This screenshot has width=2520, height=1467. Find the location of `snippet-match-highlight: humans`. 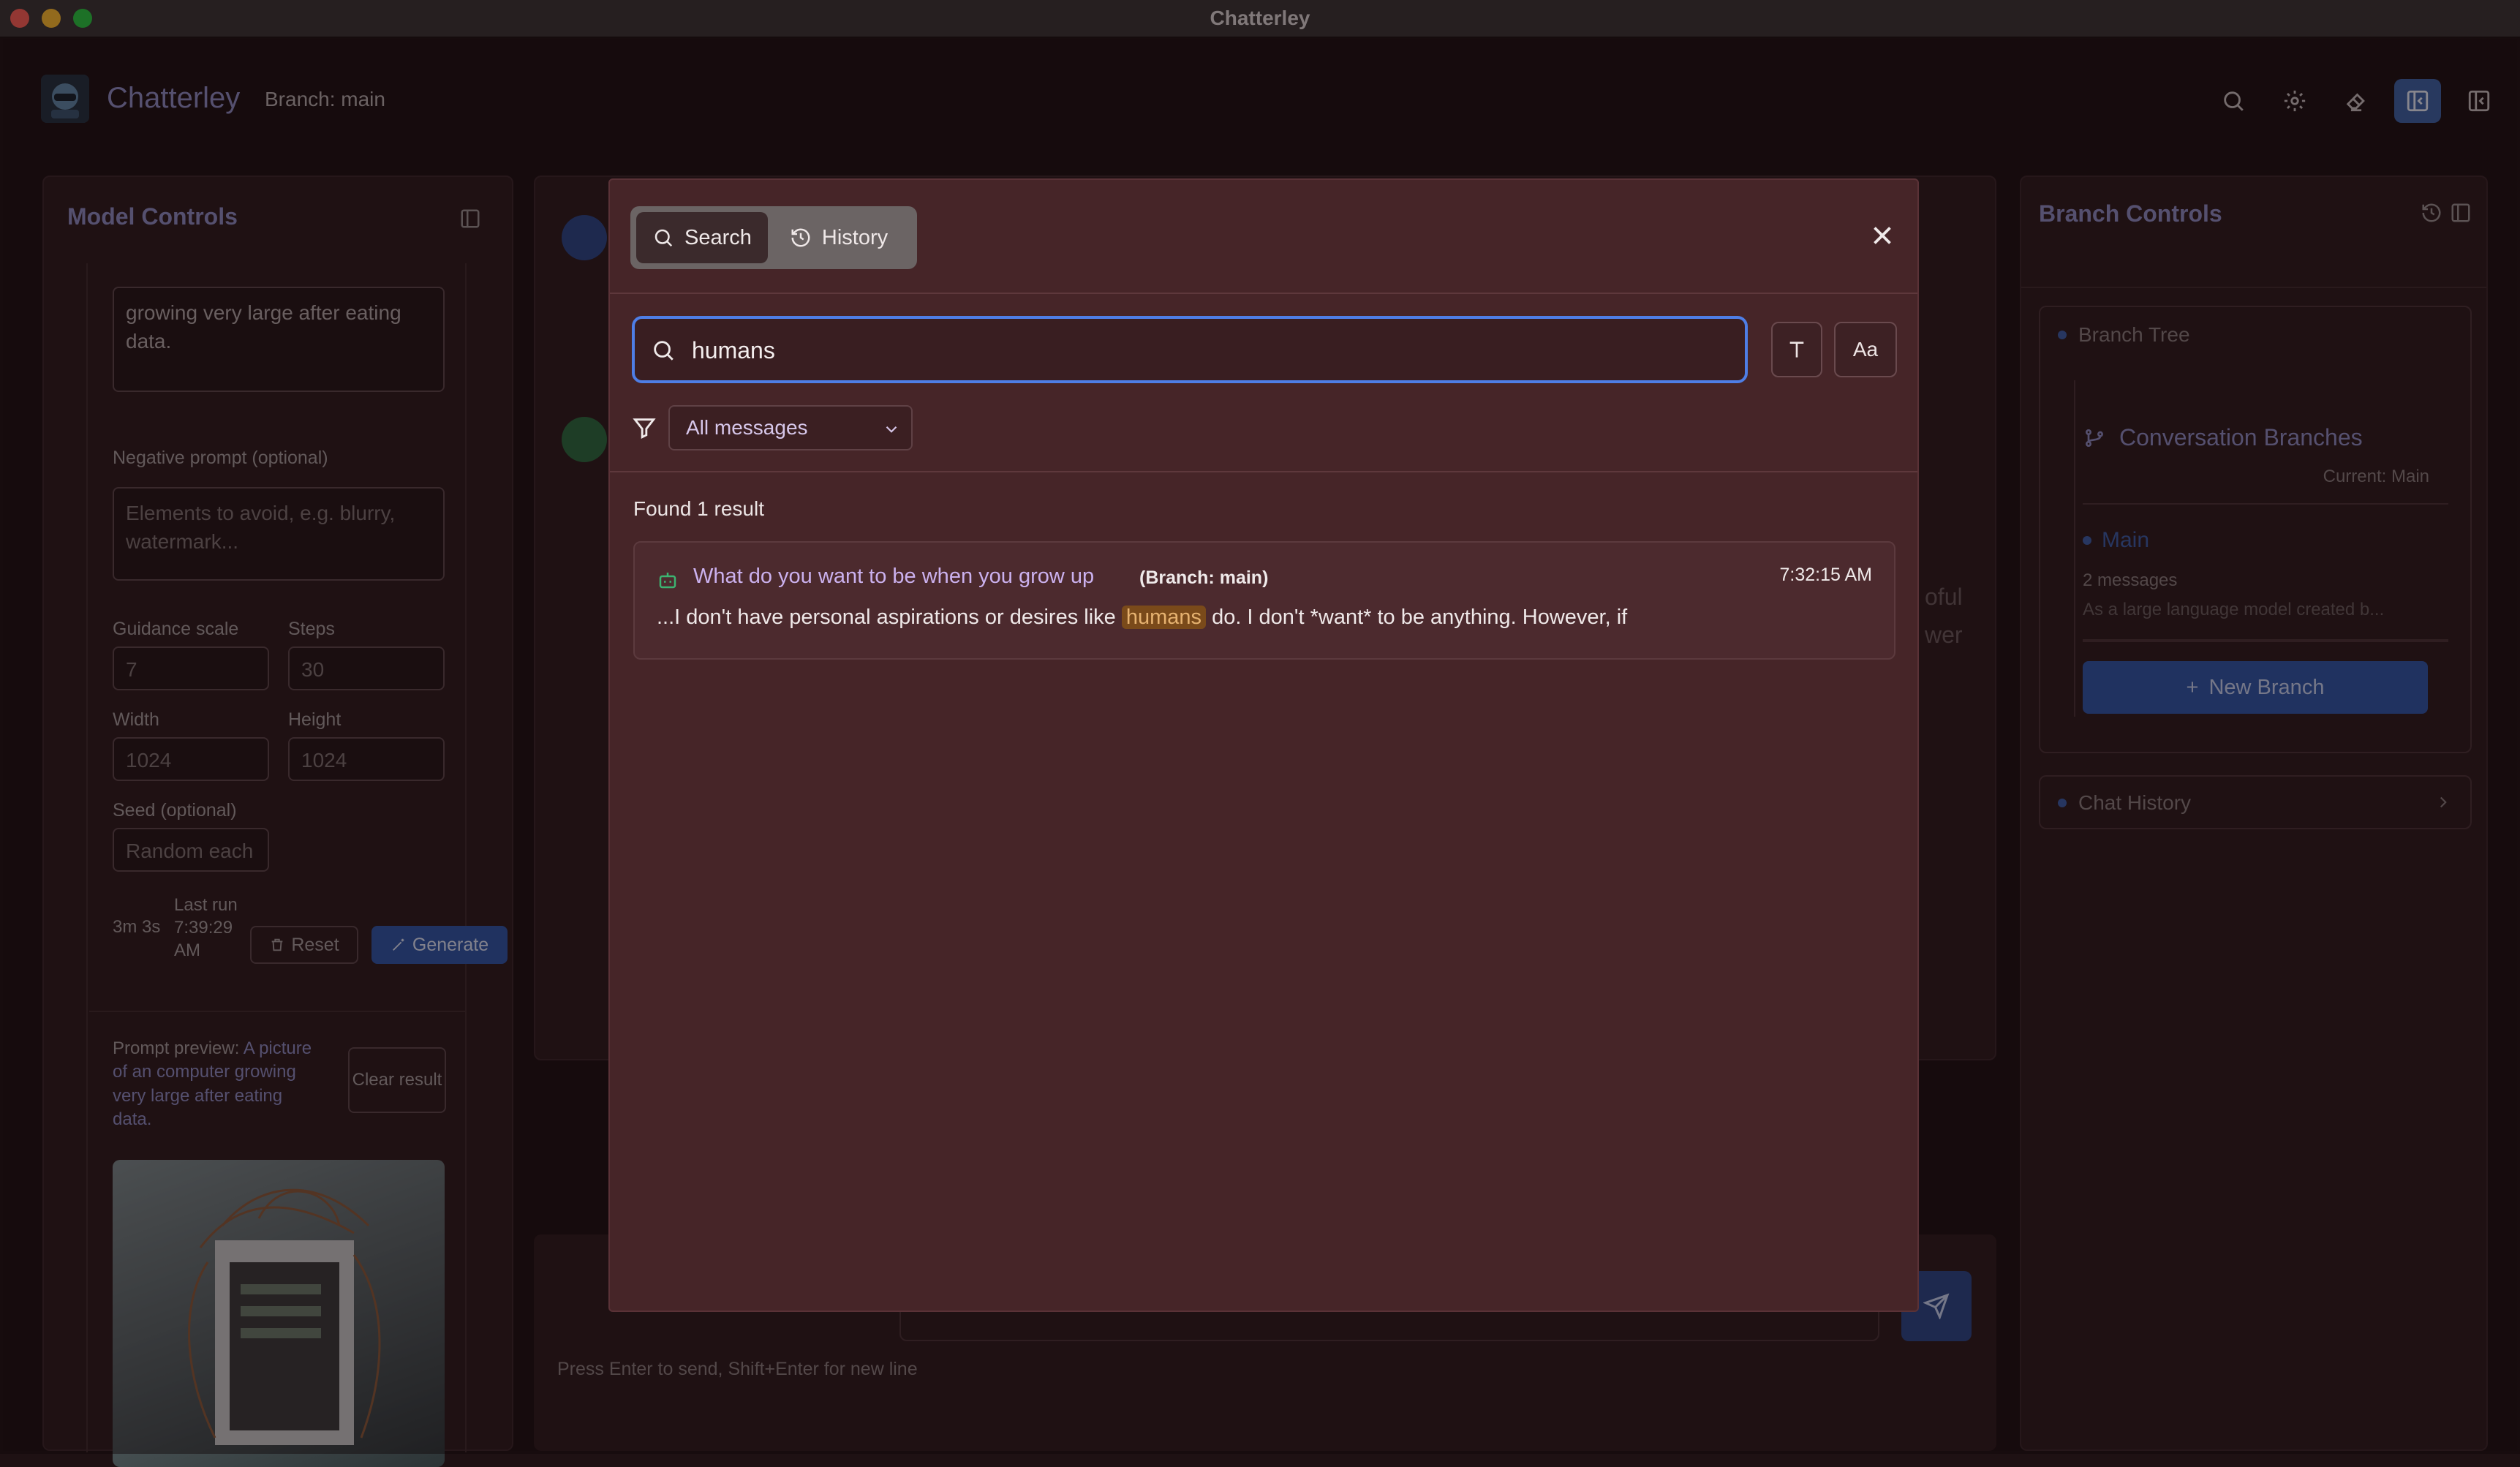

snippet-match-highlight: humans is located at coordinates (1163, 617).